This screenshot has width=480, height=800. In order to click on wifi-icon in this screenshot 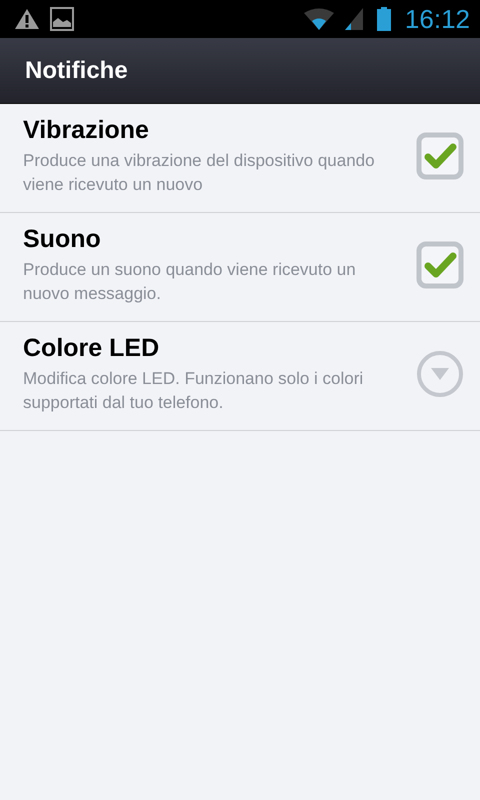, I will do `click(318, 19)`.